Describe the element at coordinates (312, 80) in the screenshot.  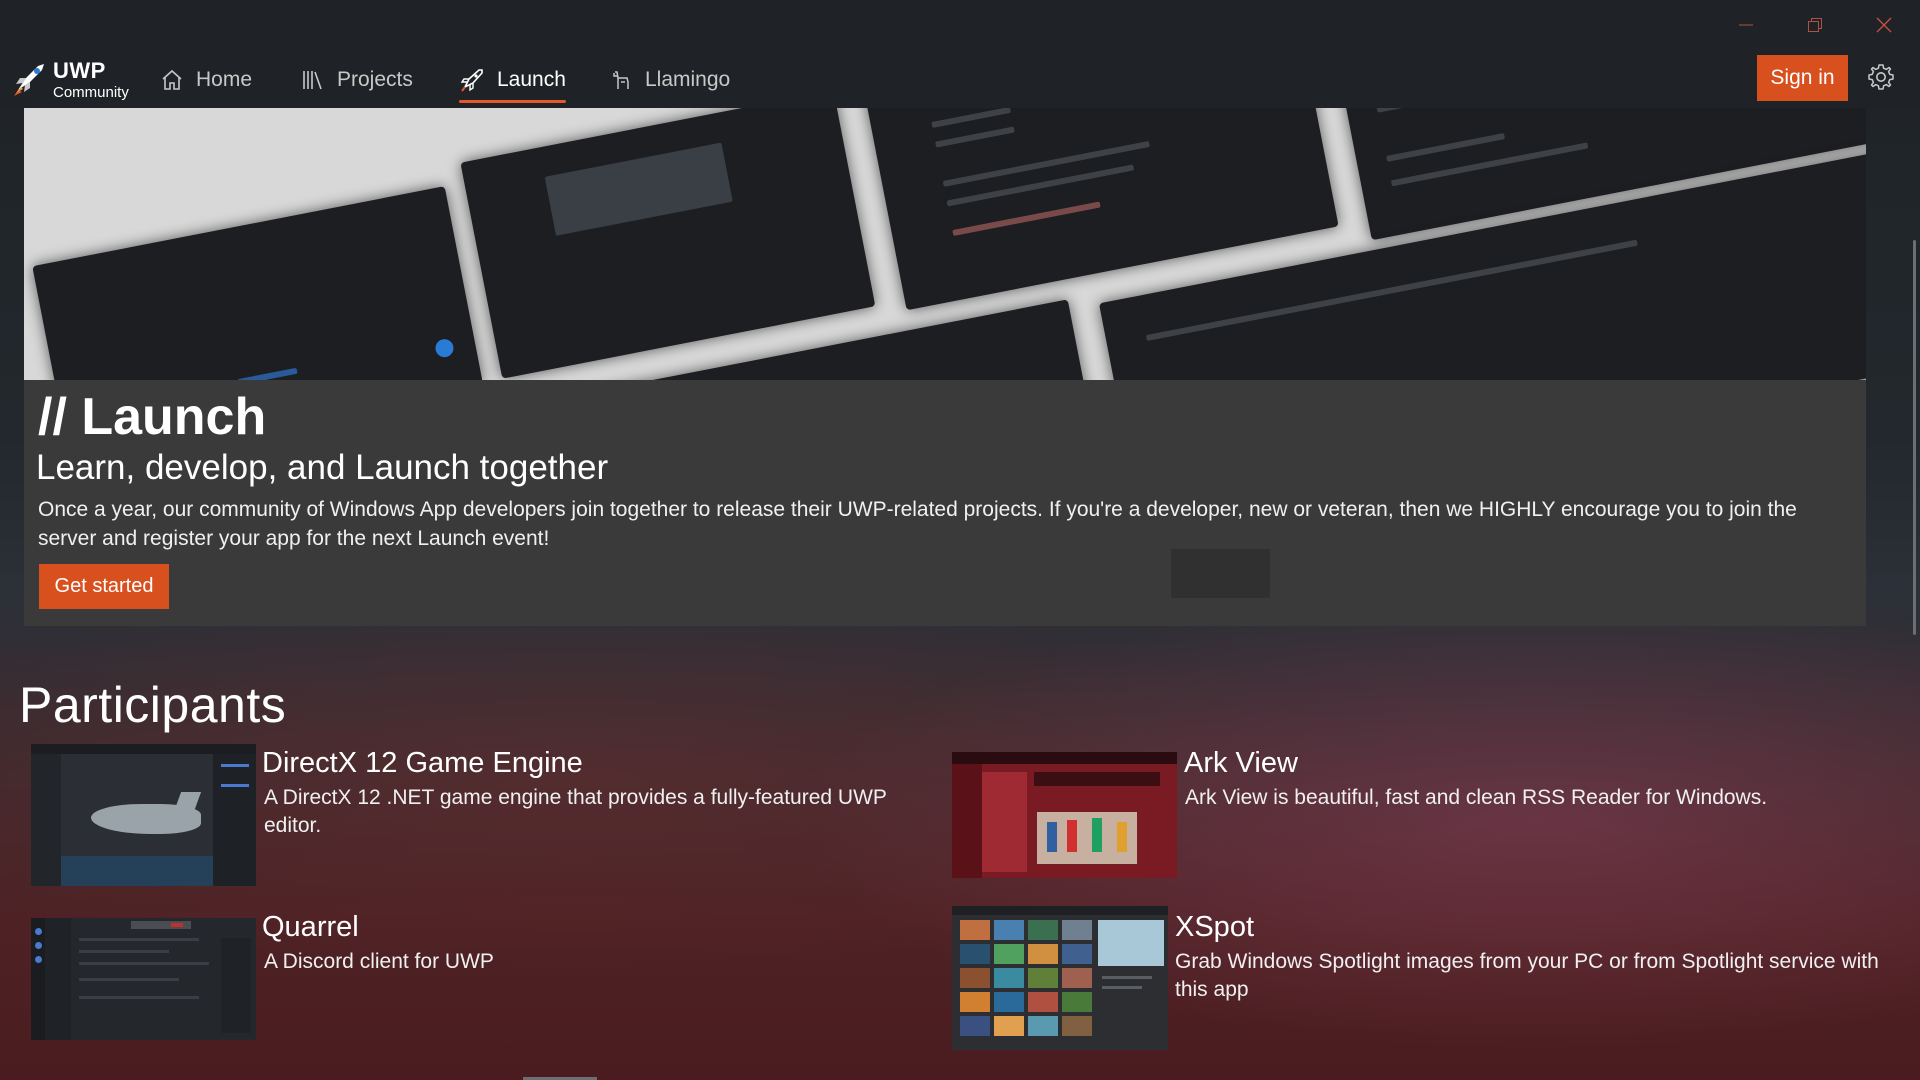
I see `library-icon` at that location.